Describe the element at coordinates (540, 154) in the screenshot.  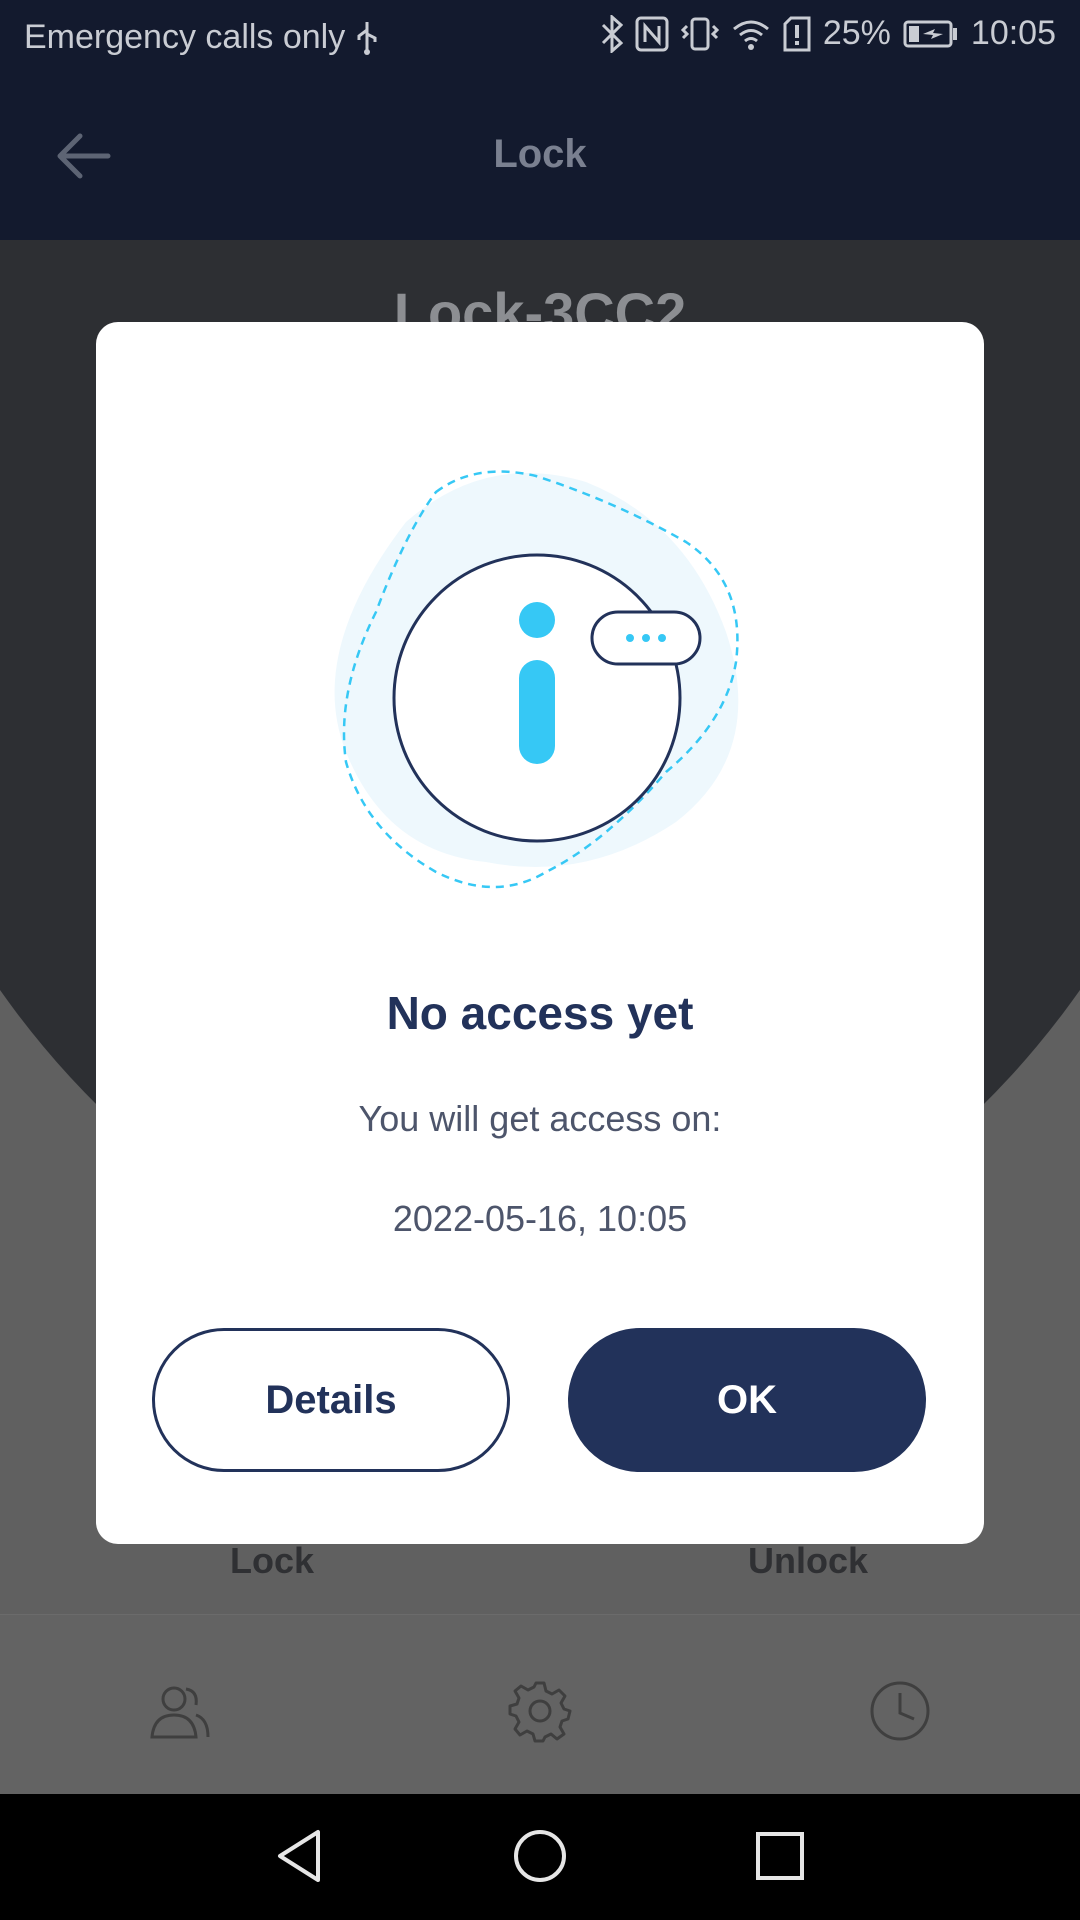
I see `page-title: Lock` at that location.